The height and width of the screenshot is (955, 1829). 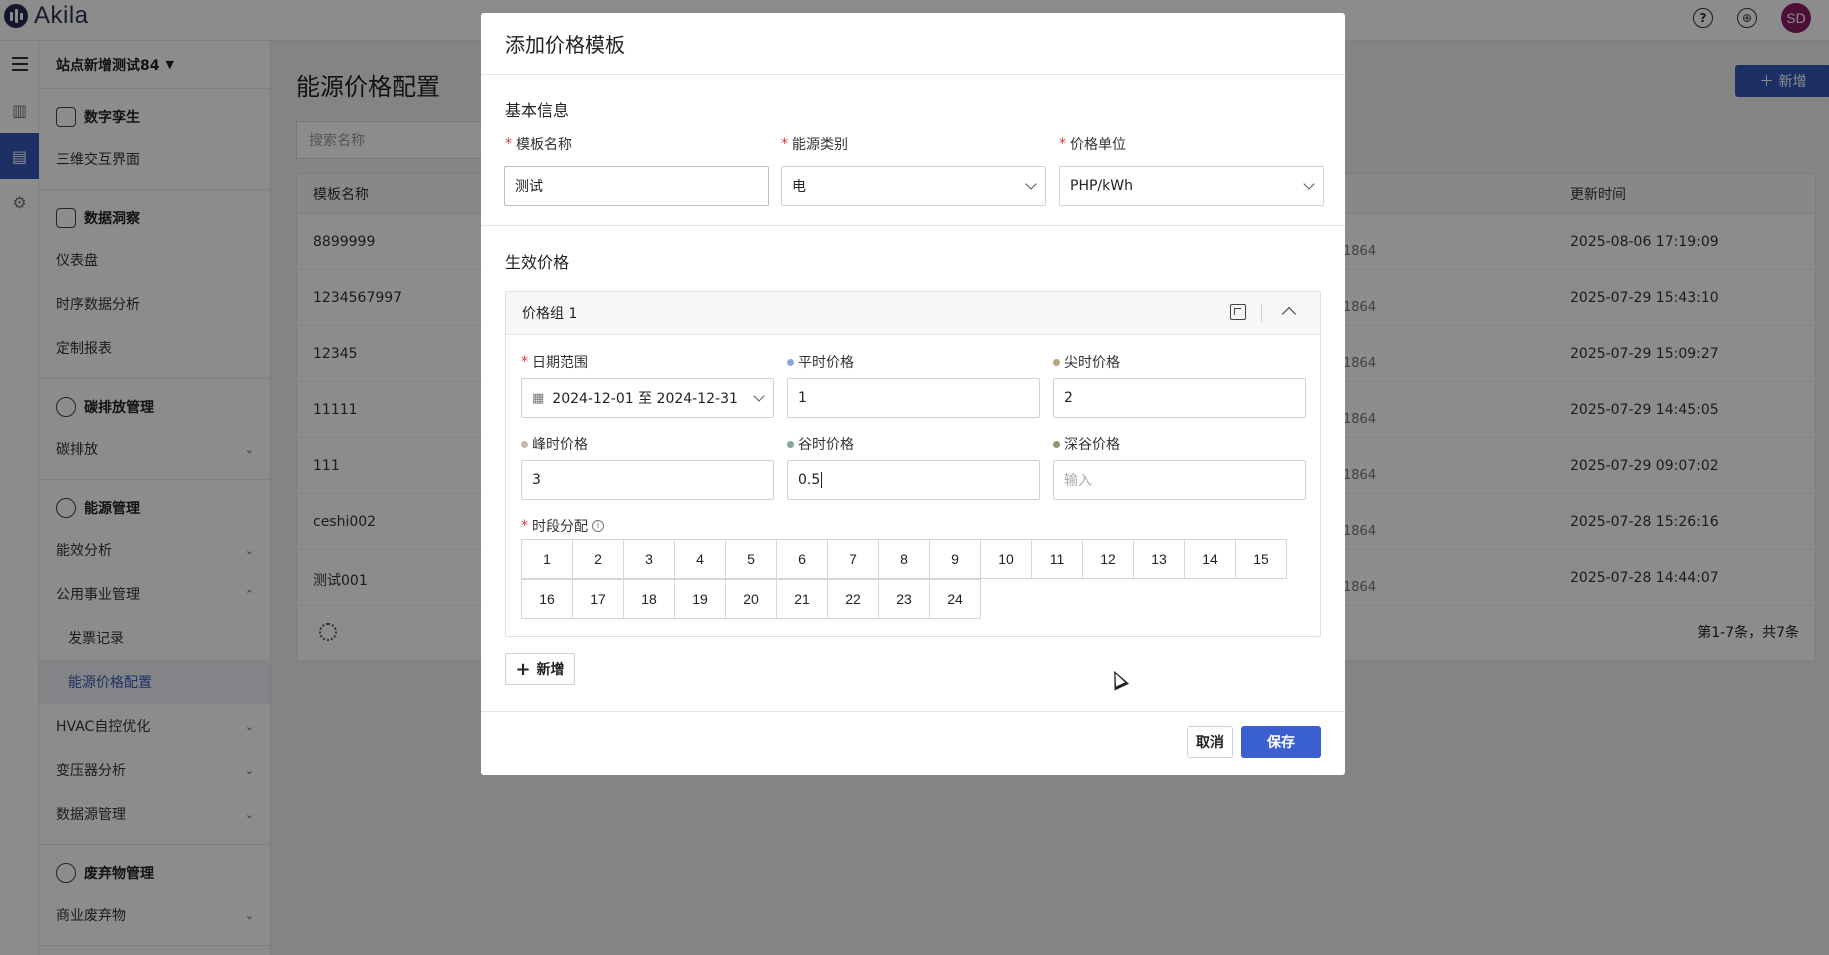 I want to click on effective-price-title: 生效价格, so click(x=537, y=262).